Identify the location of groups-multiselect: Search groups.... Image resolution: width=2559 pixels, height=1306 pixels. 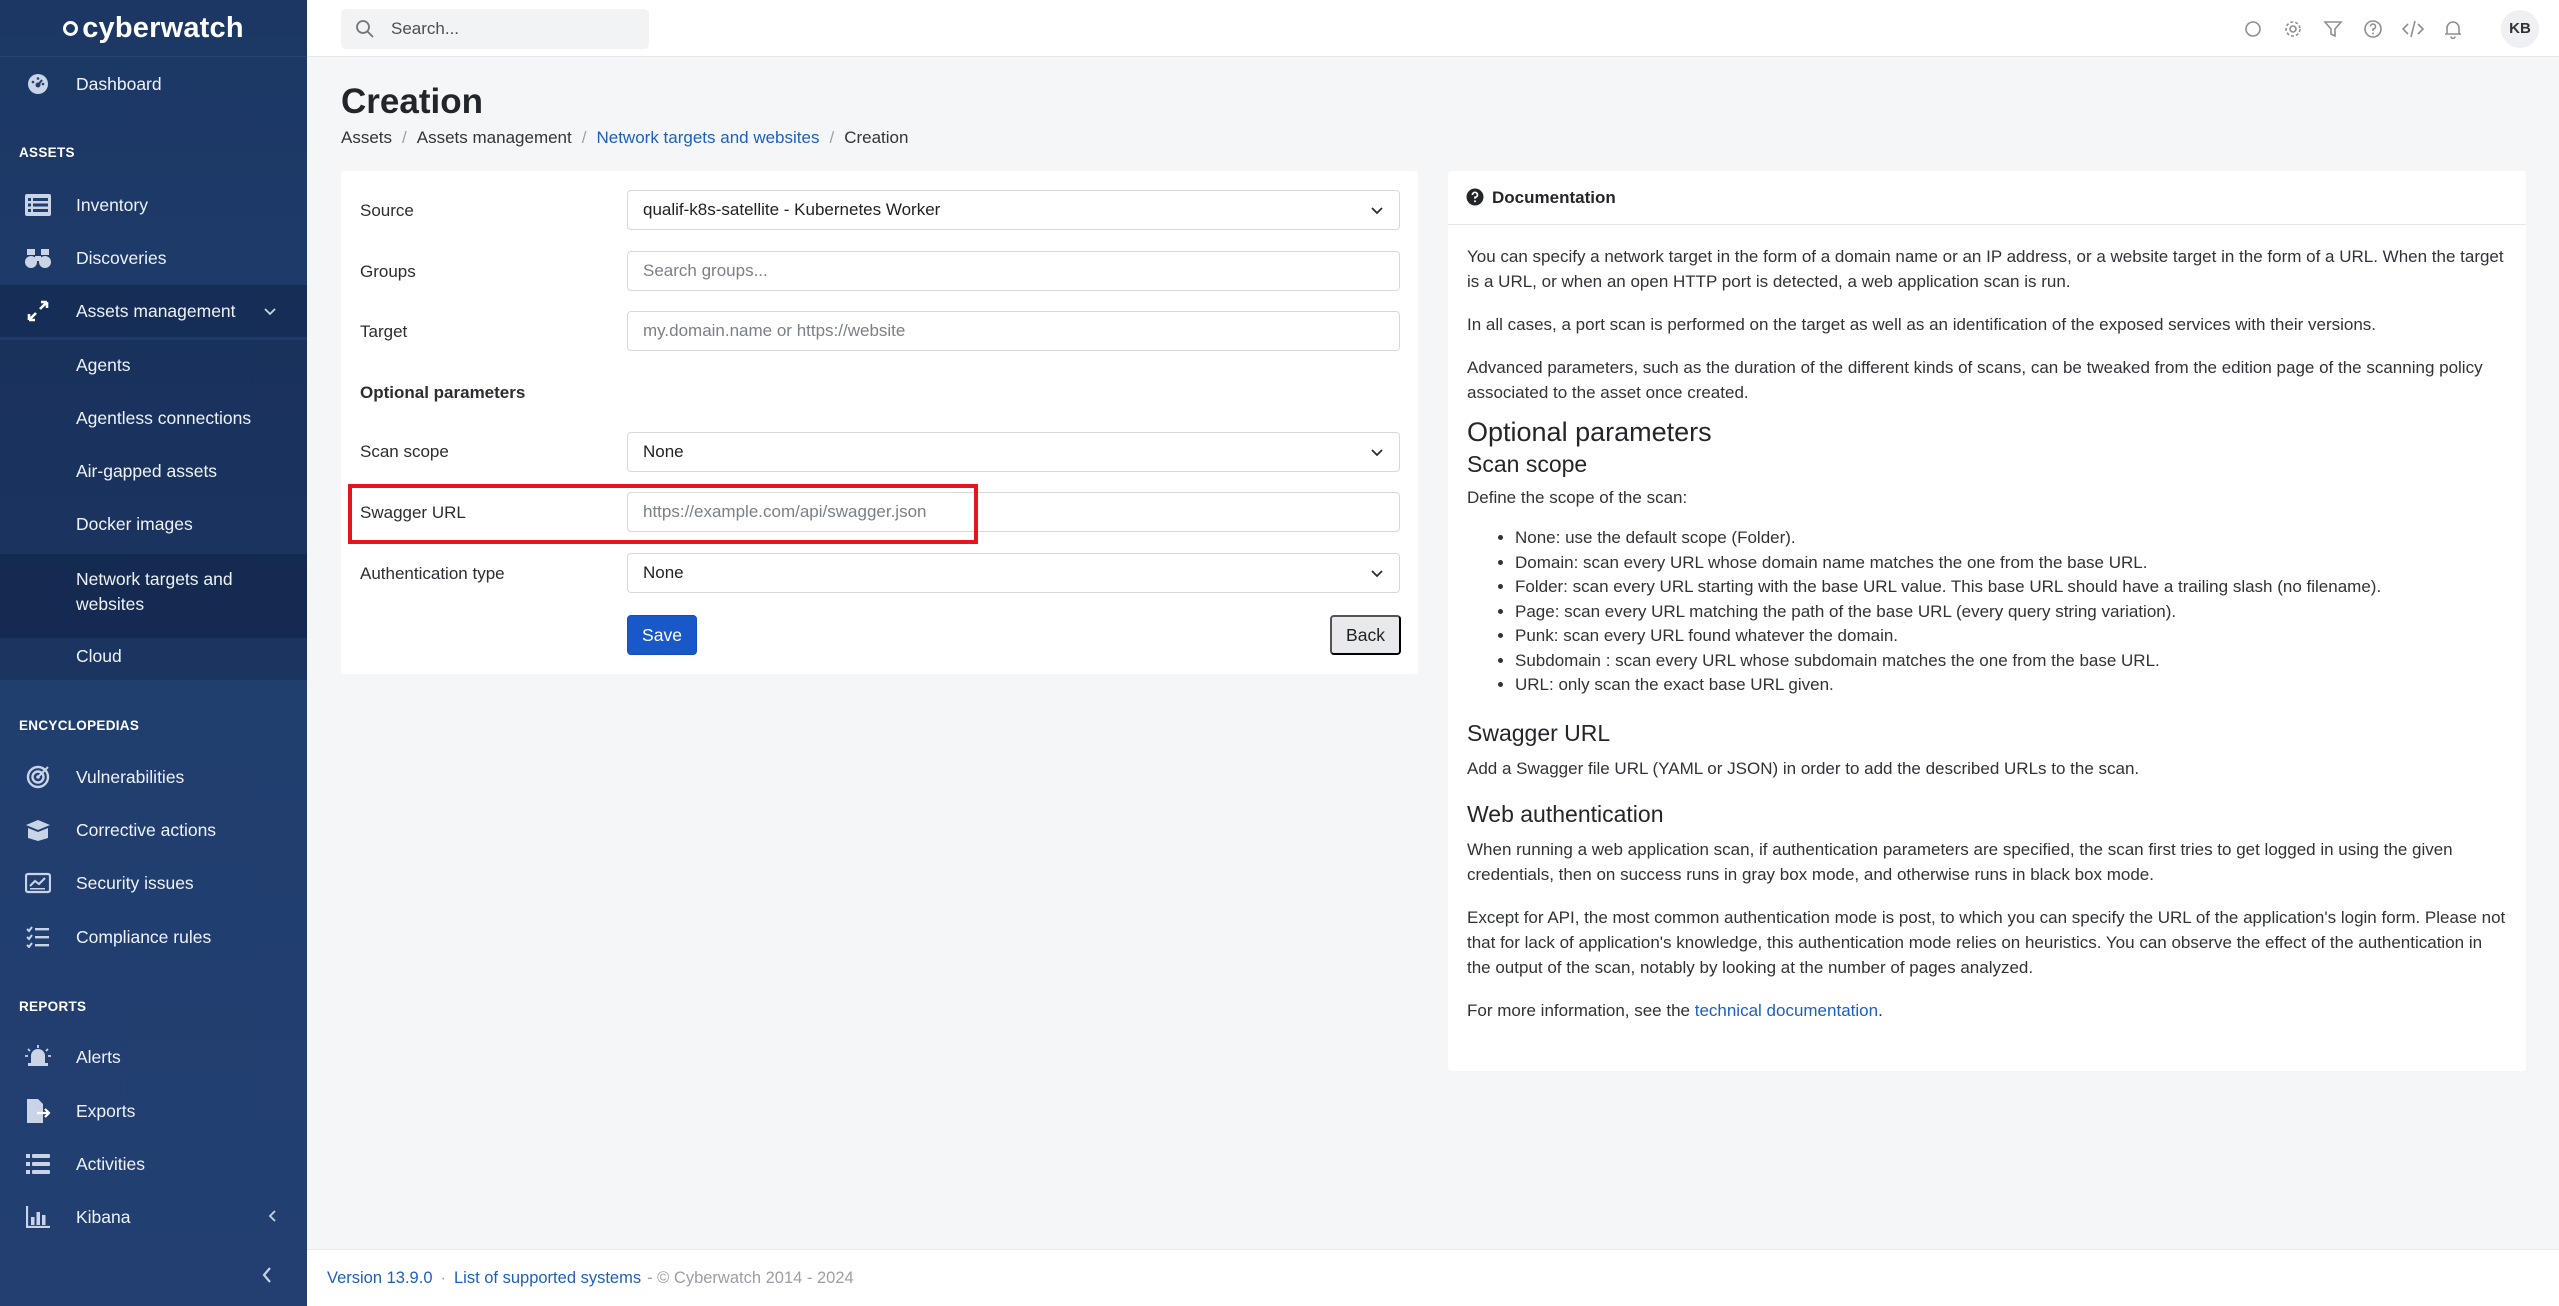
(1013, 271).